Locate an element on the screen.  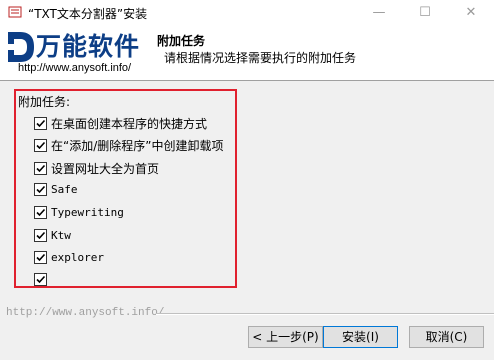
footer-url: http://www.anysoft.info/ is located at coordinates (85, 313).